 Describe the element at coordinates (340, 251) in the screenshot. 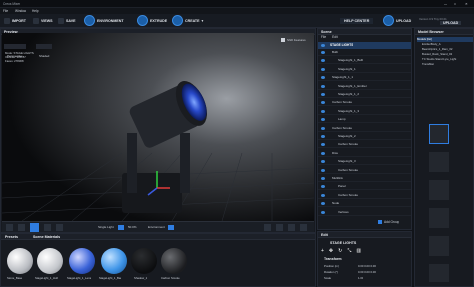

I see `rotate-icon: ↻` at that location.